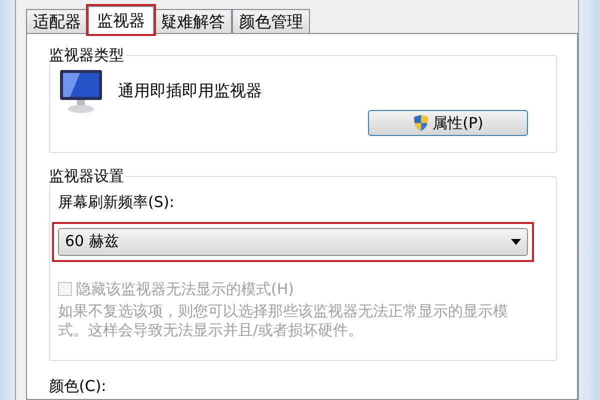 Image resolution: width=600 pixels, height=400 pixels. Describe the element at coordinates (121, 20) in the screenshot. I see `tab: 监视器` at that location.